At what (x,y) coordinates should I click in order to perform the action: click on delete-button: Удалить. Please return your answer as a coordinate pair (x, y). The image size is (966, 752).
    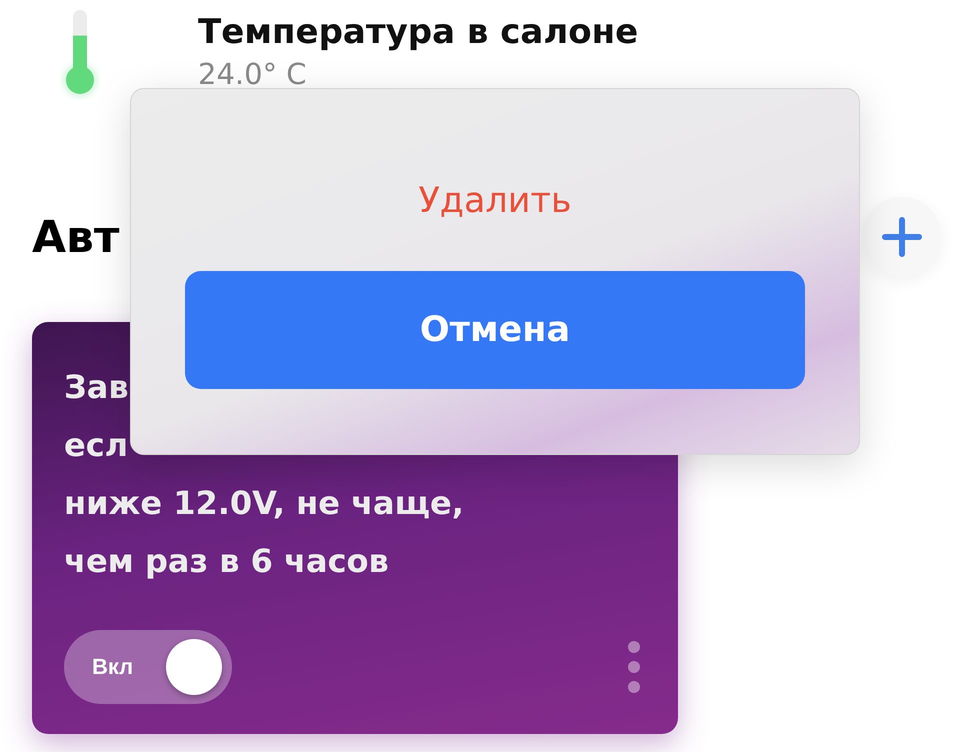
    Looking at the image, I should click on (495, 201).